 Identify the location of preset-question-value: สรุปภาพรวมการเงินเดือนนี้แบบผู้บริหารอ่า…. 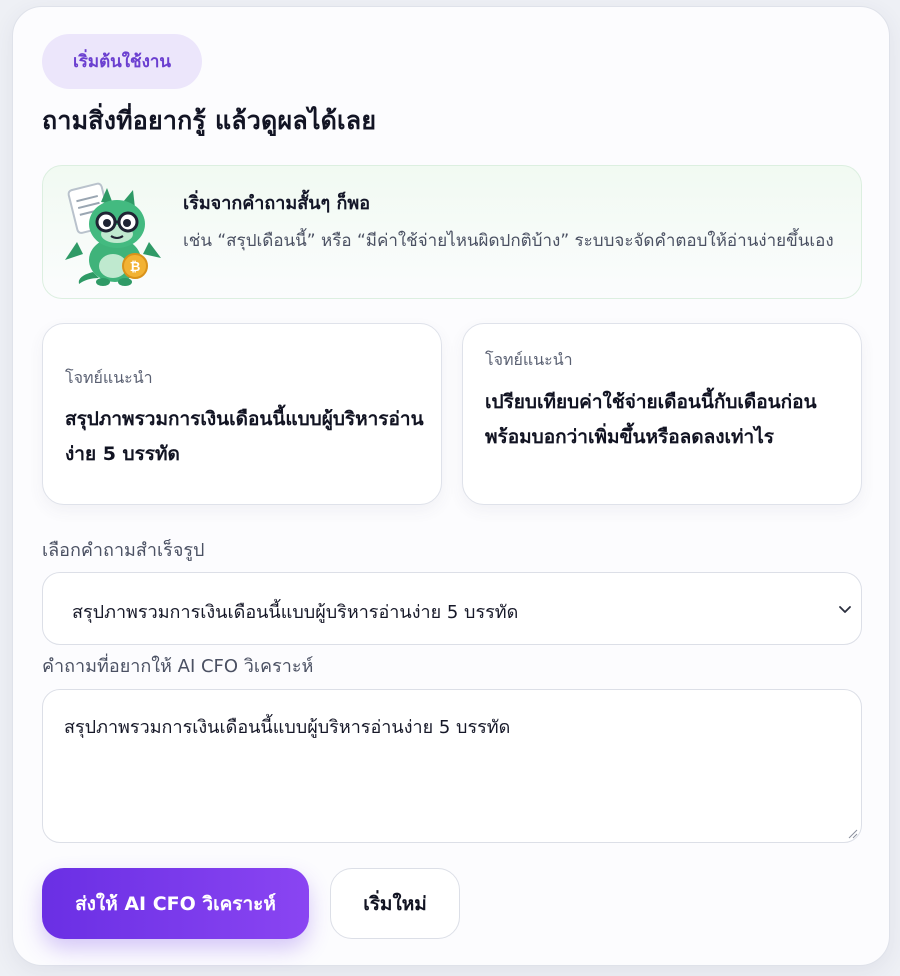
(295, 612).